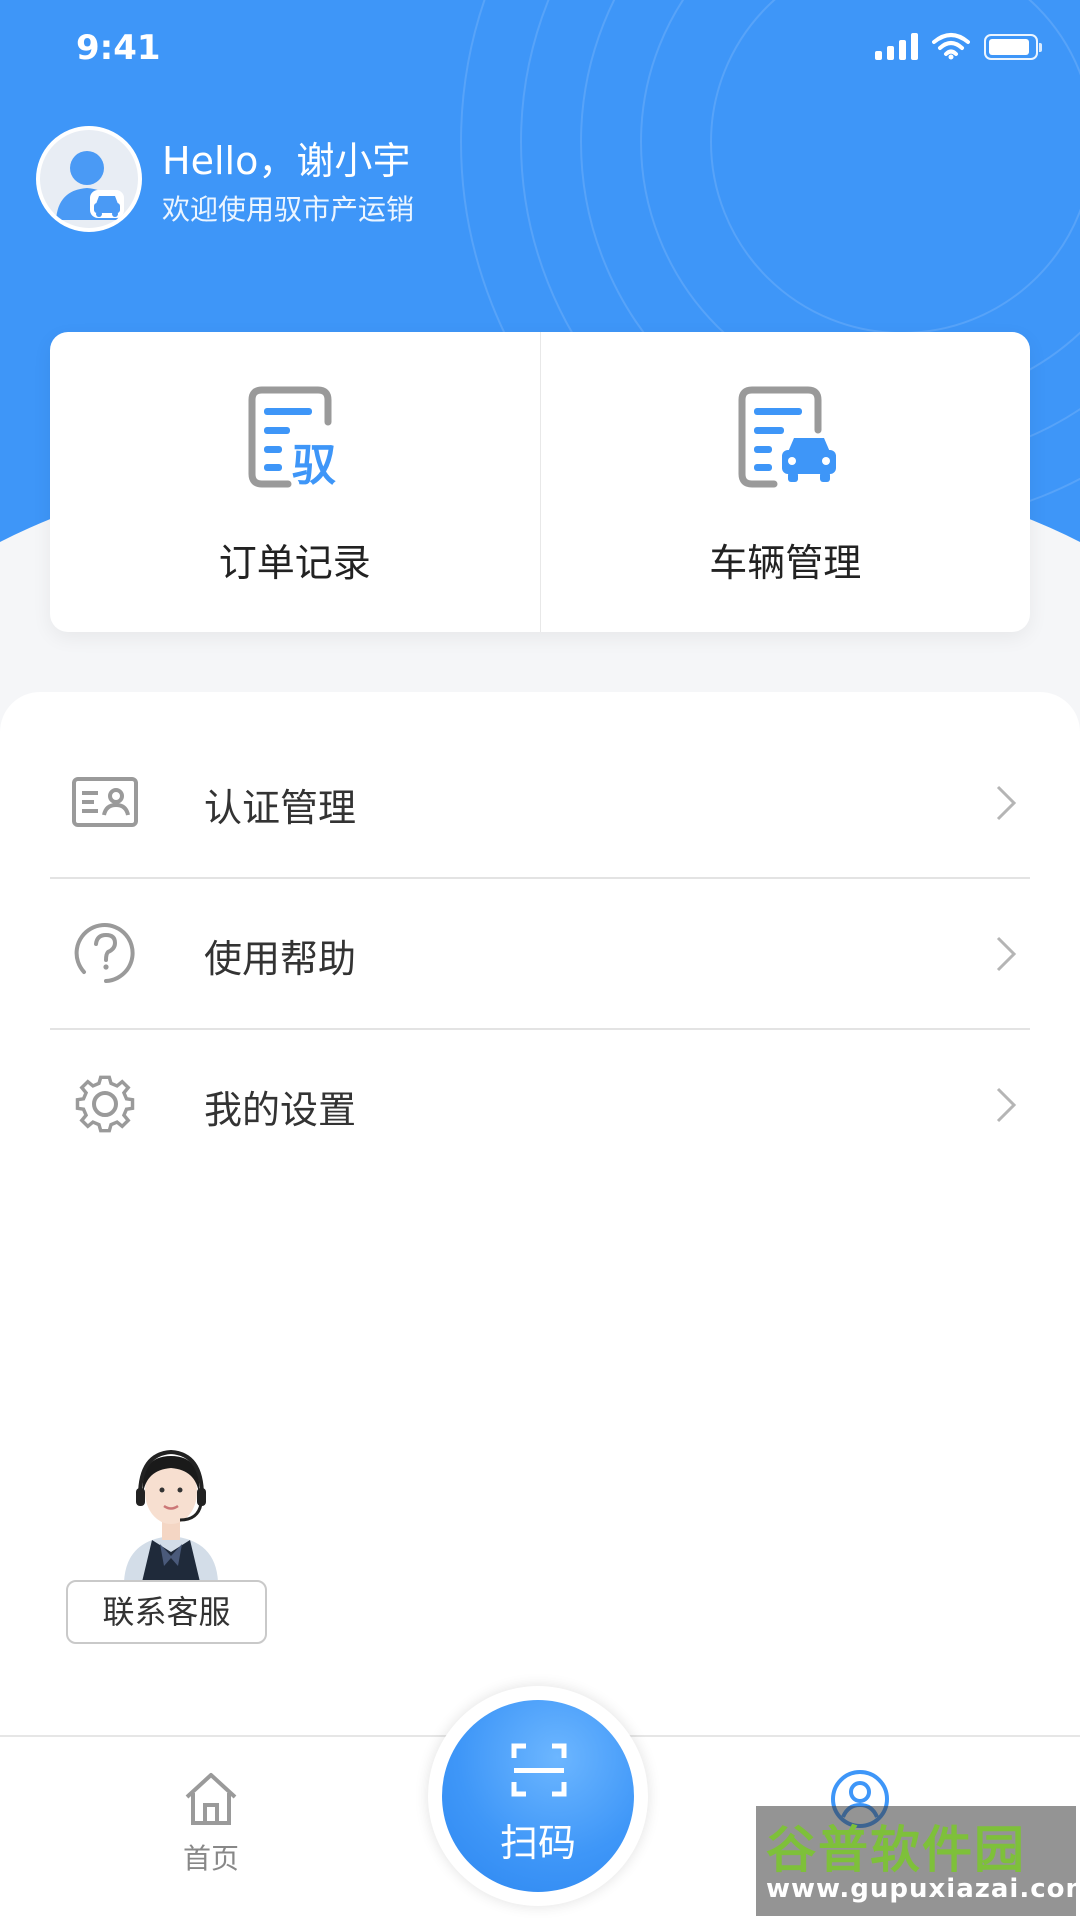 The image size is (1080, 1922). I want to click on scan-icon, so click(539, 1770).